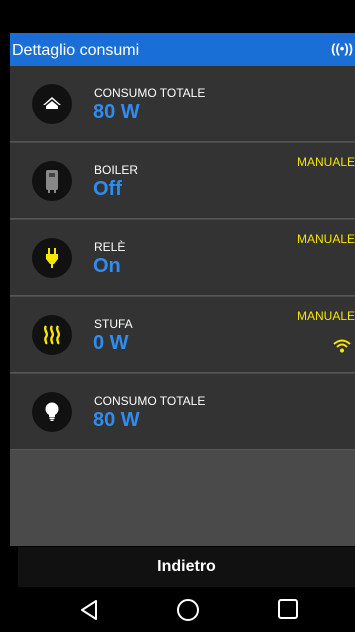 This screenshot has height=632, width=355. I want to click on heater-icon, so click(52, 335).